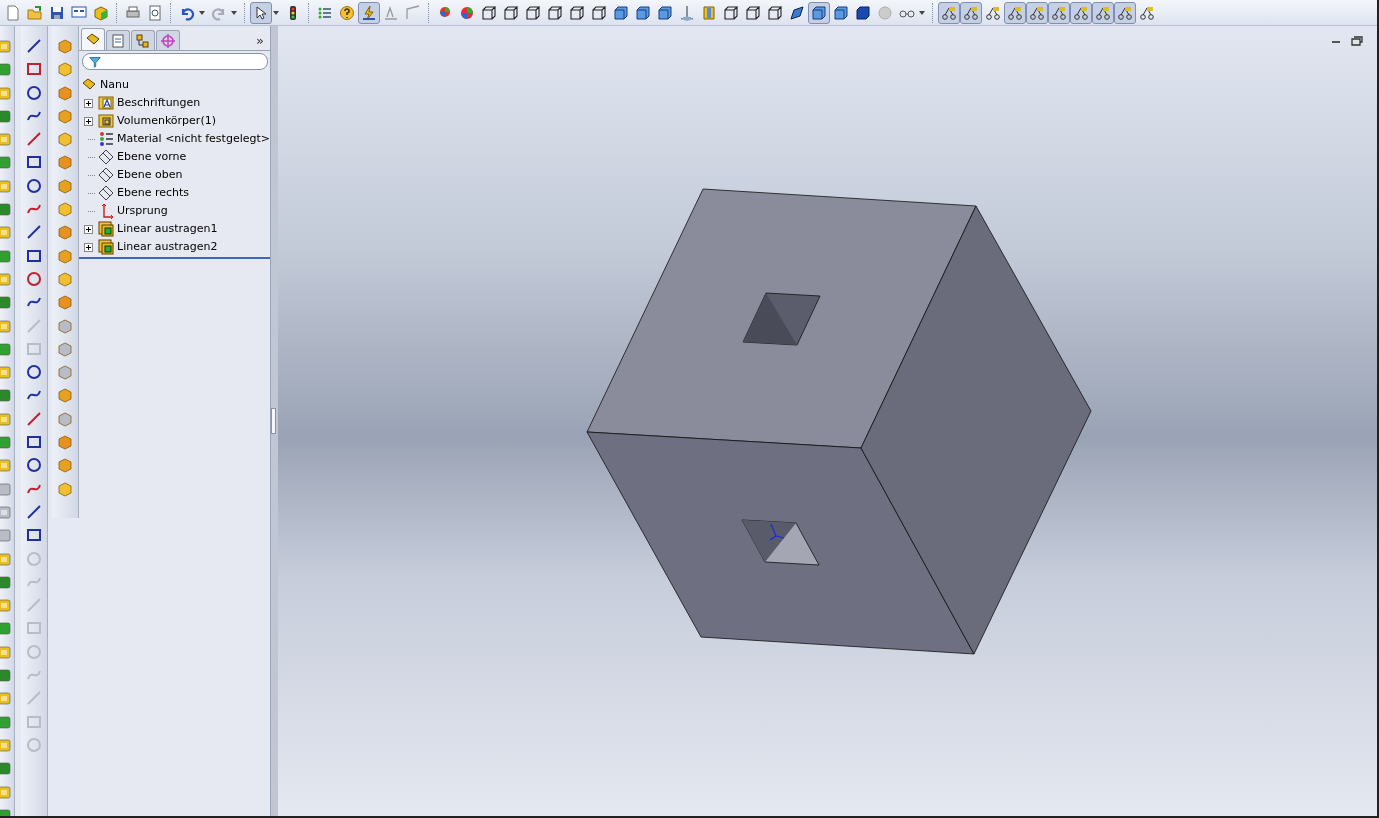  Describe the element at coordinates (260, 41) in the screenshot. I see `expand-panel-button: »` at that location.